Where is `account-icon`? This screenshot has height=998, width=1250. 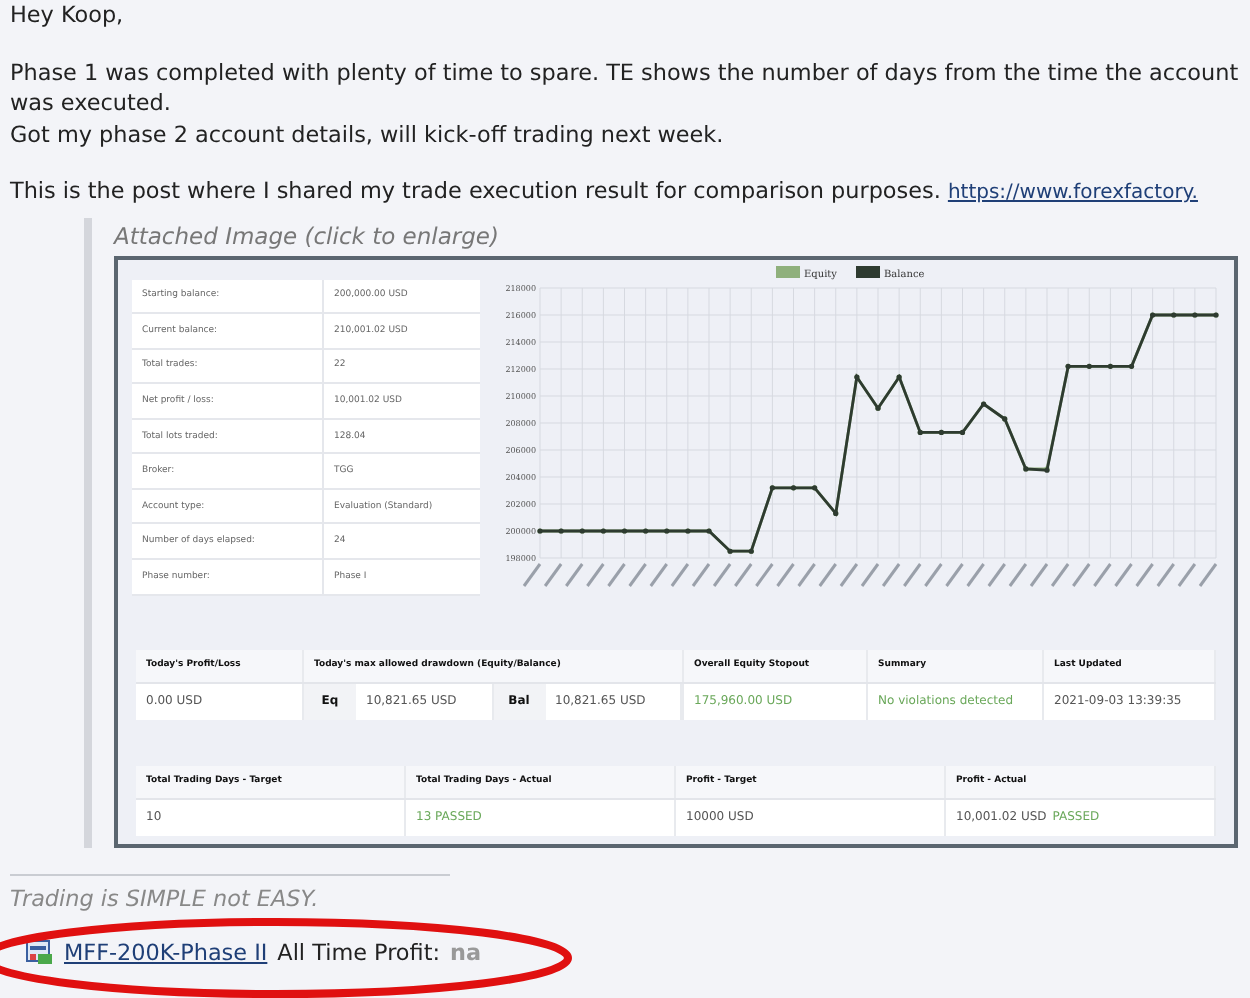
account-icon is located at coordinates (40, 952).